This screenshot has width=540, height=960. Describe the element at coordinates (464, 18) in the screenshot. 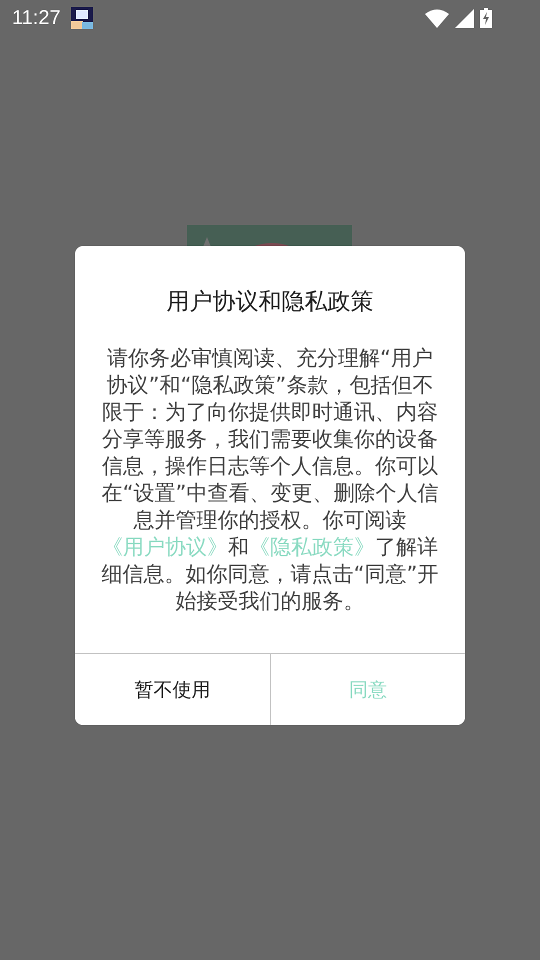

I see `signal-icon` at that location.